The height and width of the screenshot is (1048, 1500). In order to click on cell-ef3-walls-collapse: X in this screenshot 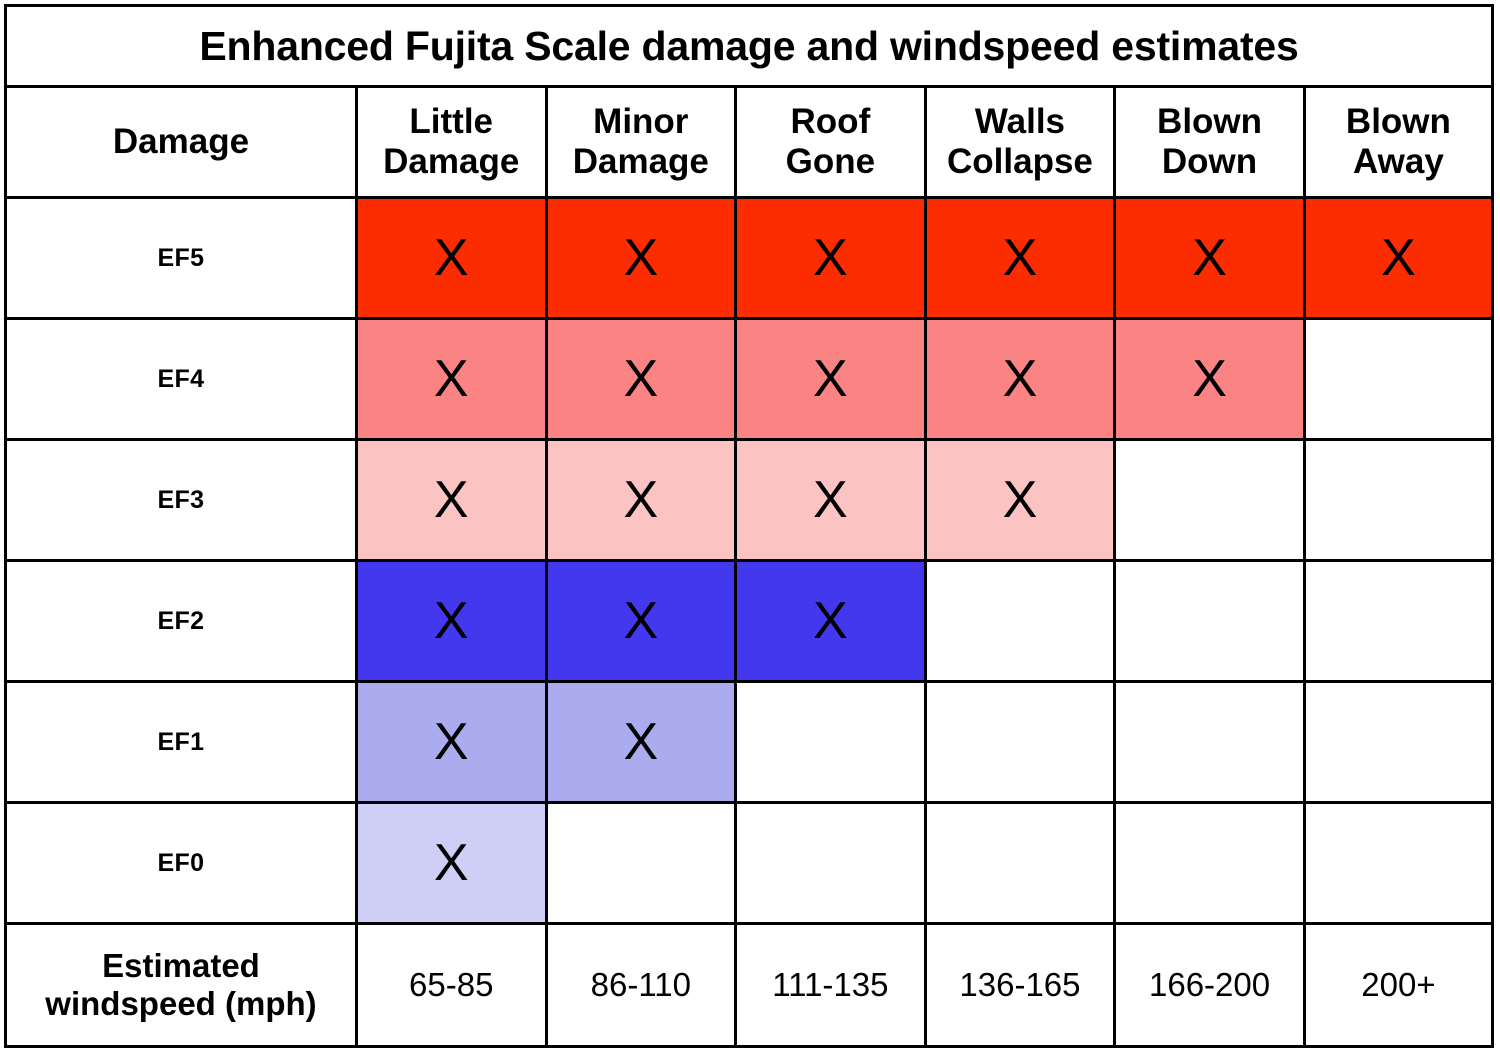, I will do `click(1020, 500)`.